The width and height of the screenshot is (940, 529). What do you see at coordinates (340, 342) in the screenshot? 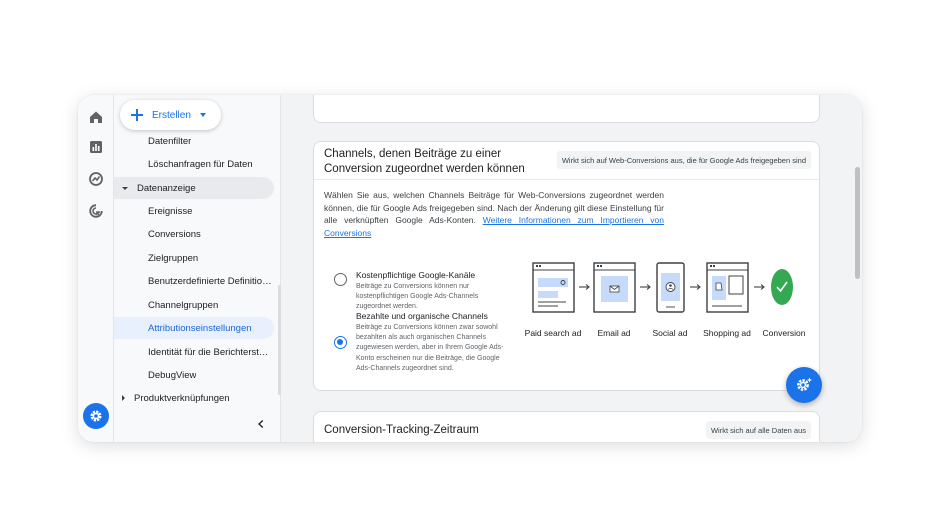
I see `radio-paid-and-organic-channels` at bounding box center [340, 342].